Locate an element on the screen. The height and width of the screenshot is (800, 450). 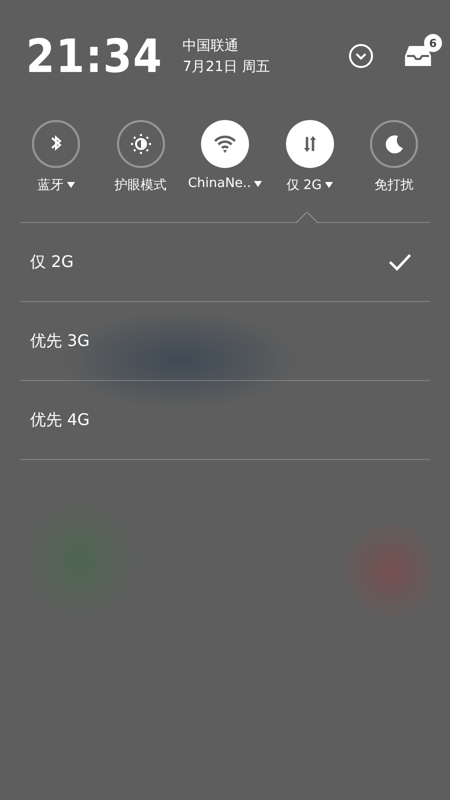
toggle-label: 护眼模式 is located at coordinates (140, 185).